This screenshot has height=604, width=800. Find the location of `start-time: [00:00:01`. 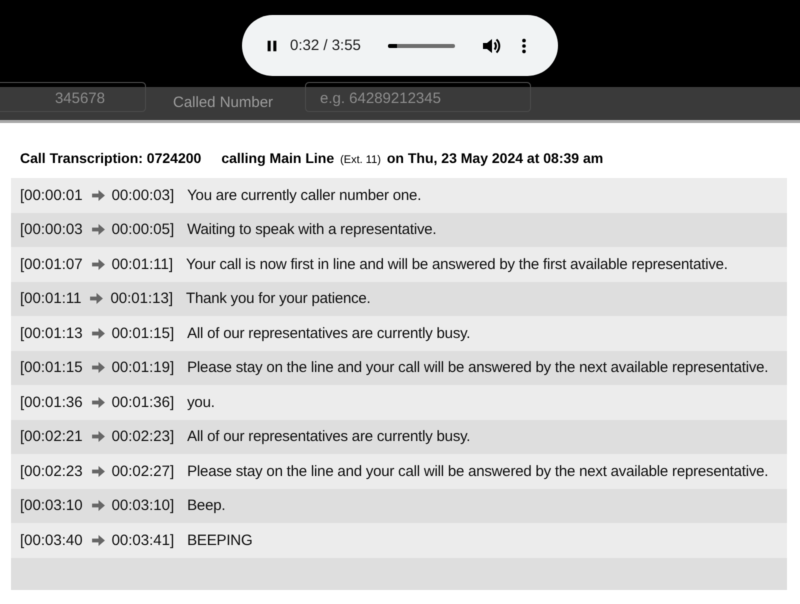

start-time: [00:00:01 is located at coordinates (51, 195).